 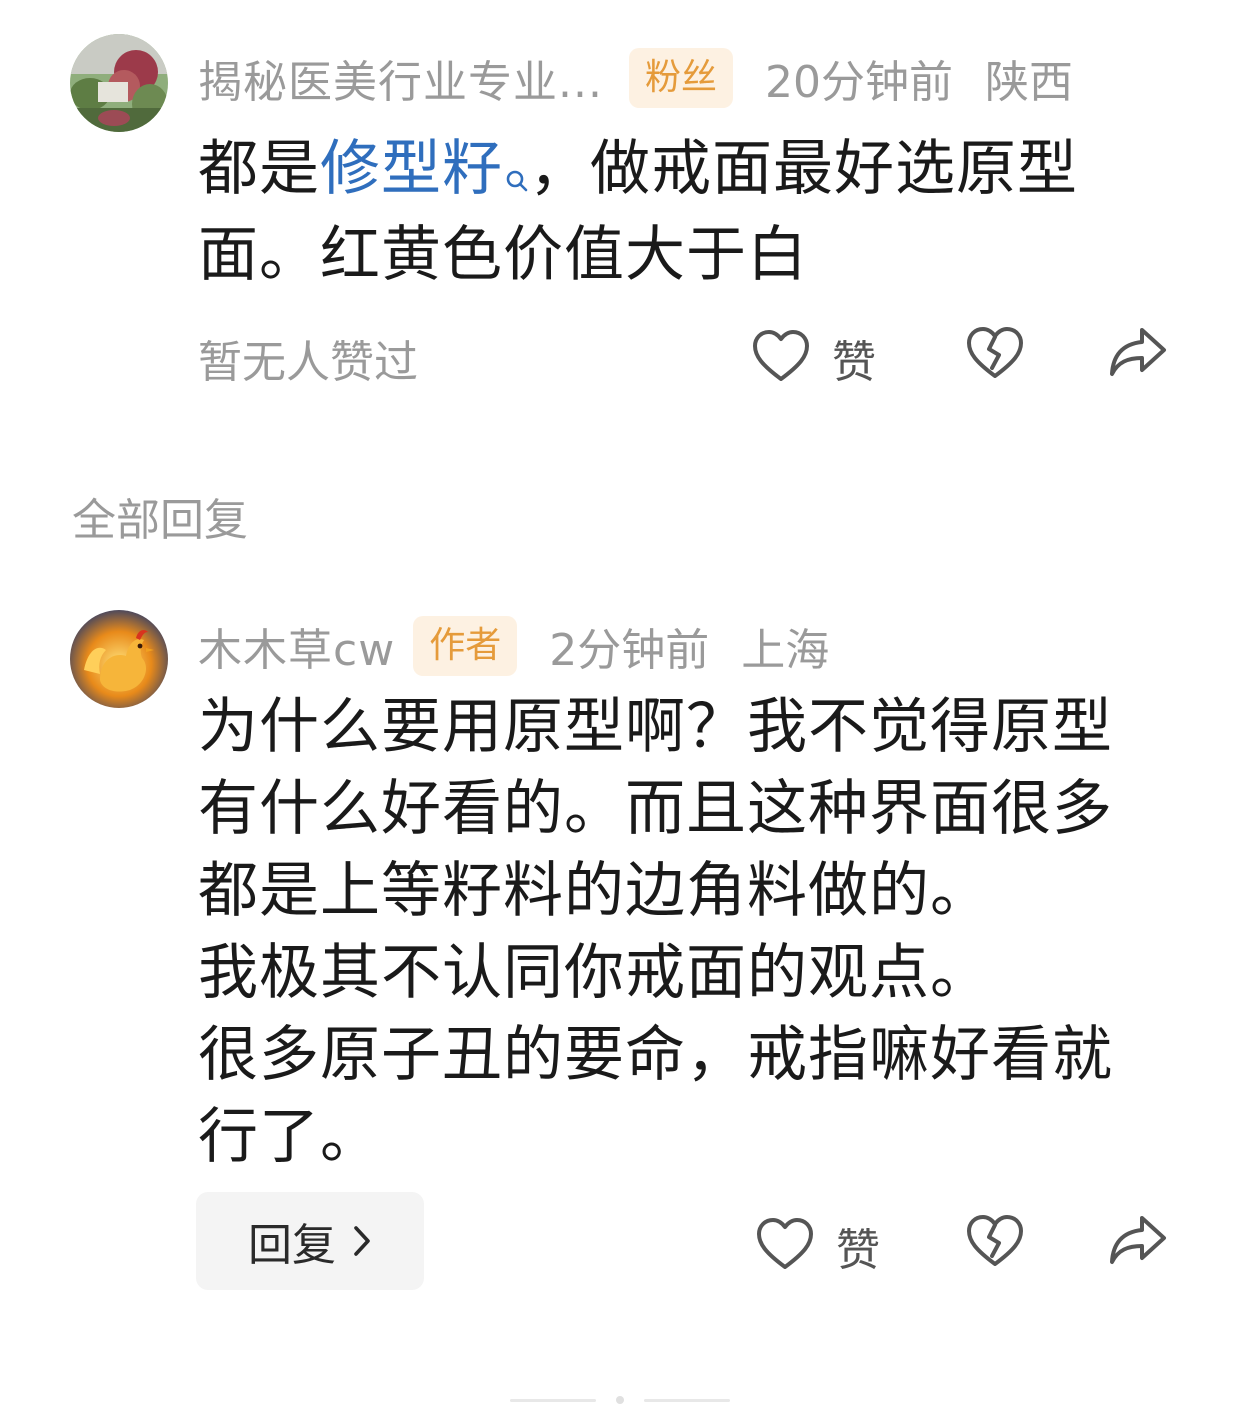 I want to click on home-indicator, so click(x=620, y=1400).